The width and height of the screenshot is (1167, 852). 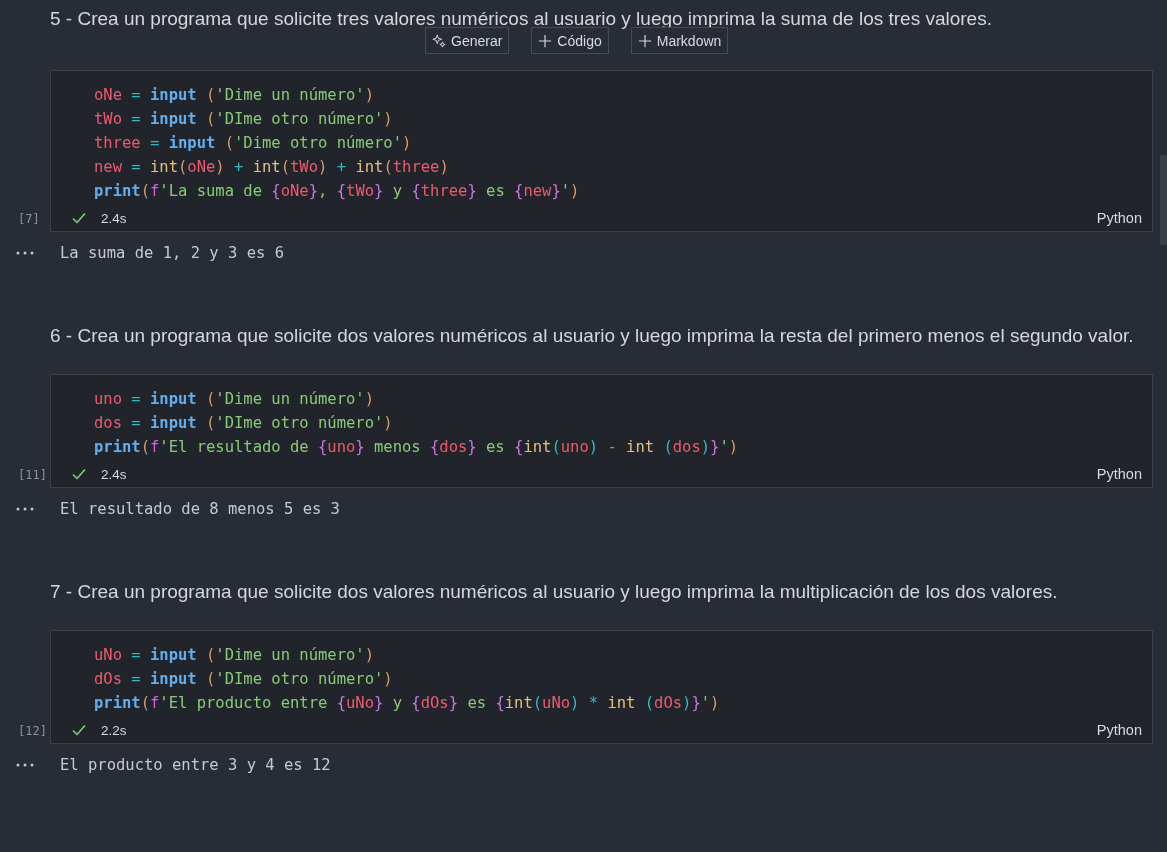 What do you see at coordinates (172, 253) in the screenshot?
I see `cell-output: La suma de 1, 2 y 3 es 6` at bounding box center [172, 253].